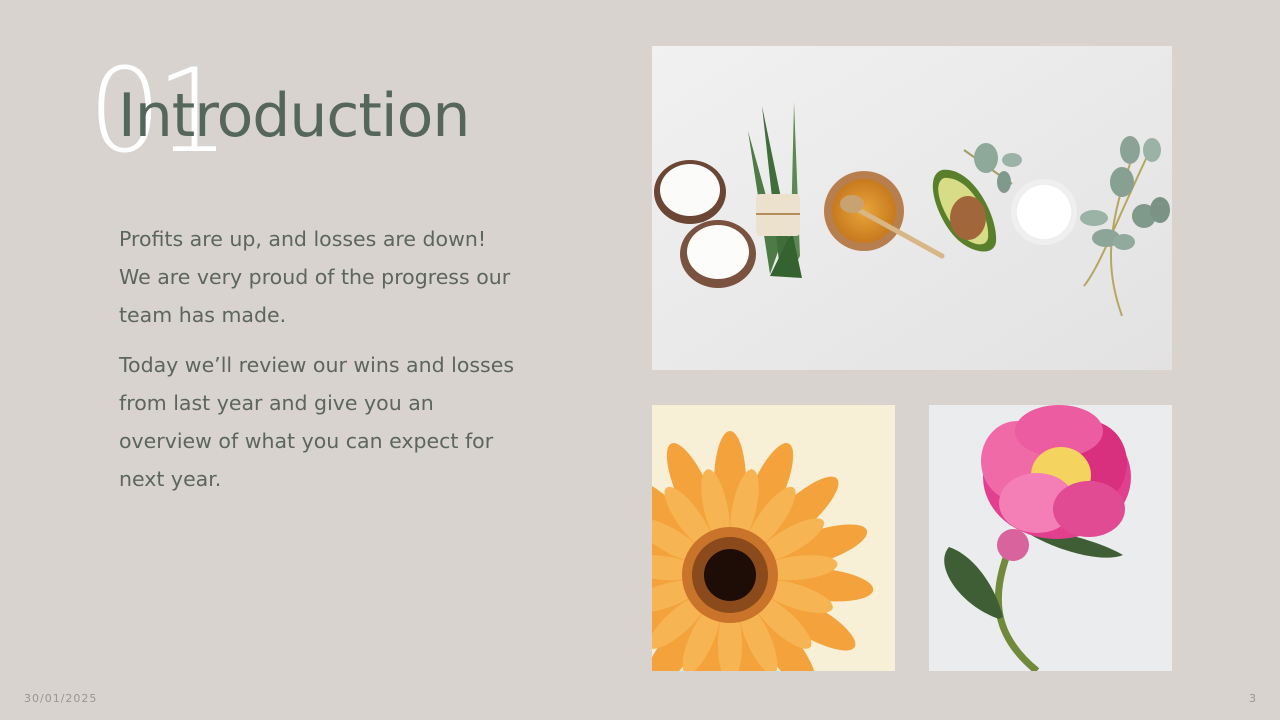 The width and height of the screenshot is (1280, 720). Describe the element at coordinates (1252, 698) in the screenshot. I see `page-number: 3` at that location.